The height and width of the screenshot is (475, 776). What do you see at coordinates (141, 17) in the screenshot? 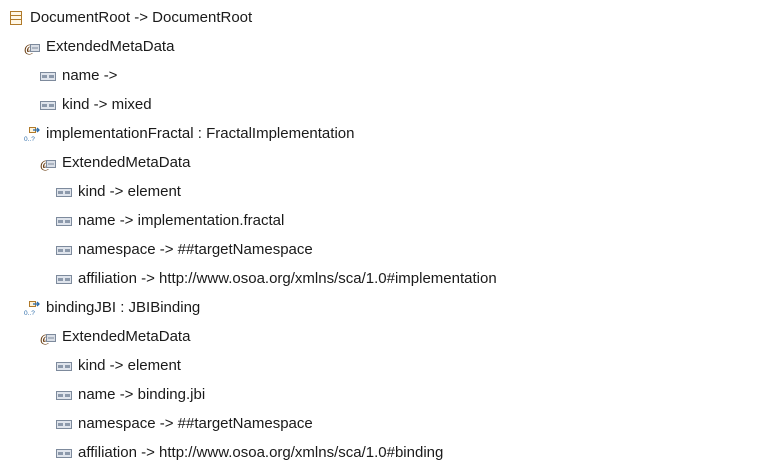
I see `tree-item-label: DocumentRoot -> DocumentRoot` at bounding box center [141, 17].